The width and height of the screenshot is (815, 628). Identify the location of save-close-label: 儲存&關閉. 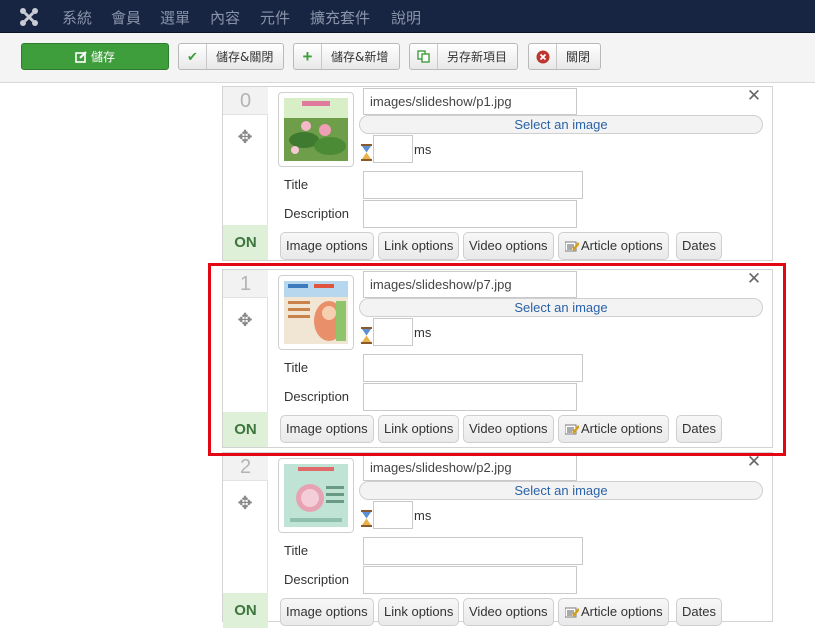
(245, 57).